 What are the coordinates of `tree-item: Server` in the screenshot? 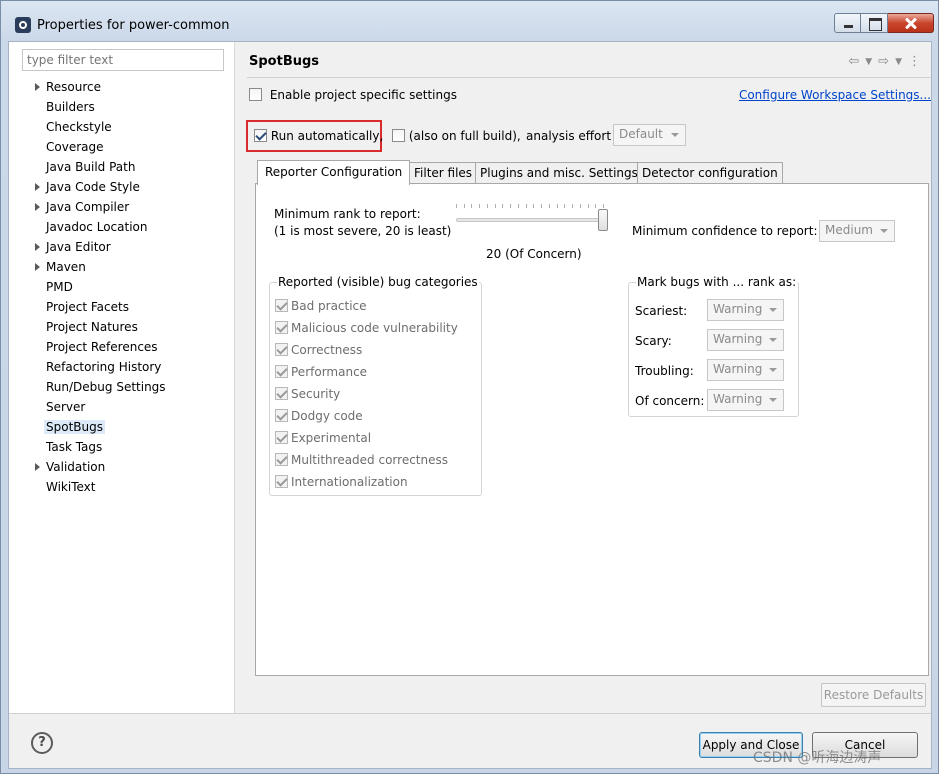 It's located at (128, 407).